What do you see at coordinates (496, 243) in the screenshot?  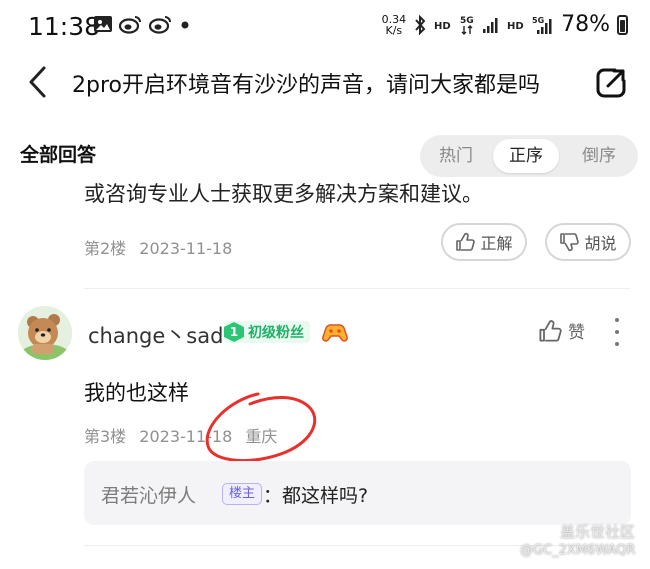 I see `correct-answer-label: 正解` at bounding box center [496, 243].